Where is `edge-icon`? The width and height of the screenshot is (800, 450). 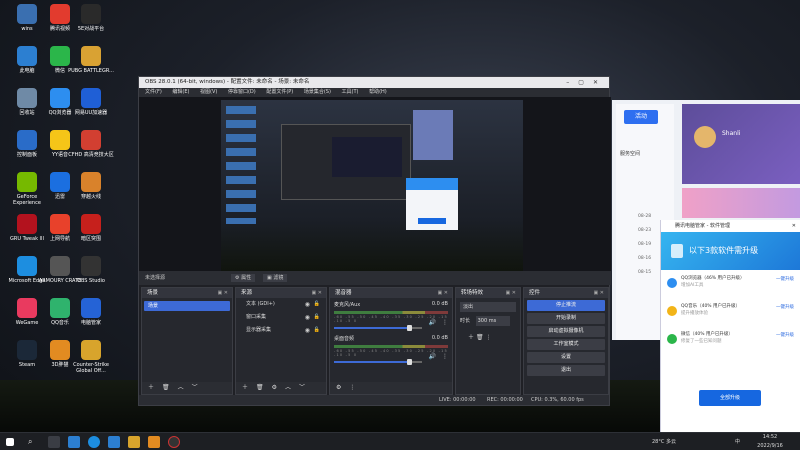
edge-icon is located at coordinates (94, 442).